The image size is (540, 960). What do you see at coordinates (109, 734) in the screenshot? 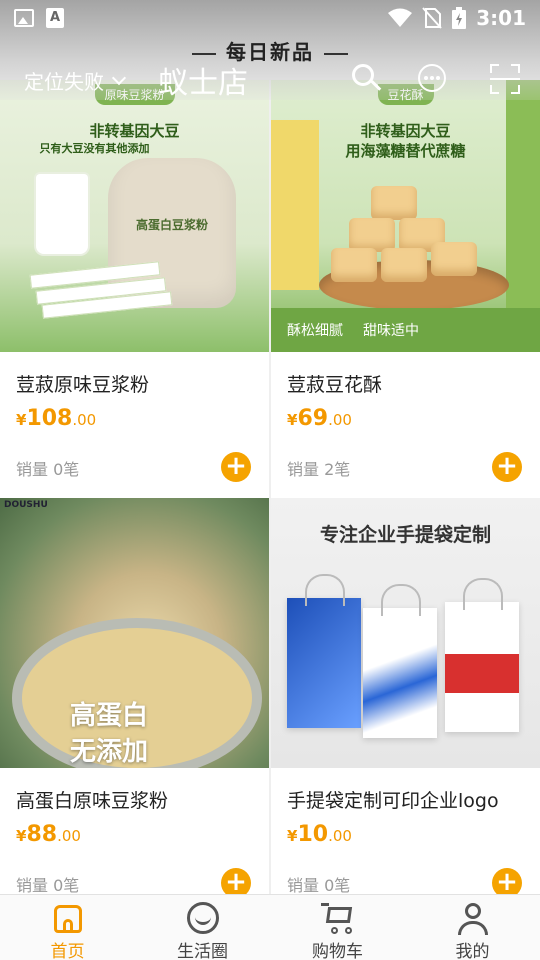
I see `image-slogan: 高蛋白 无添加` at bounding box center [109, 734].